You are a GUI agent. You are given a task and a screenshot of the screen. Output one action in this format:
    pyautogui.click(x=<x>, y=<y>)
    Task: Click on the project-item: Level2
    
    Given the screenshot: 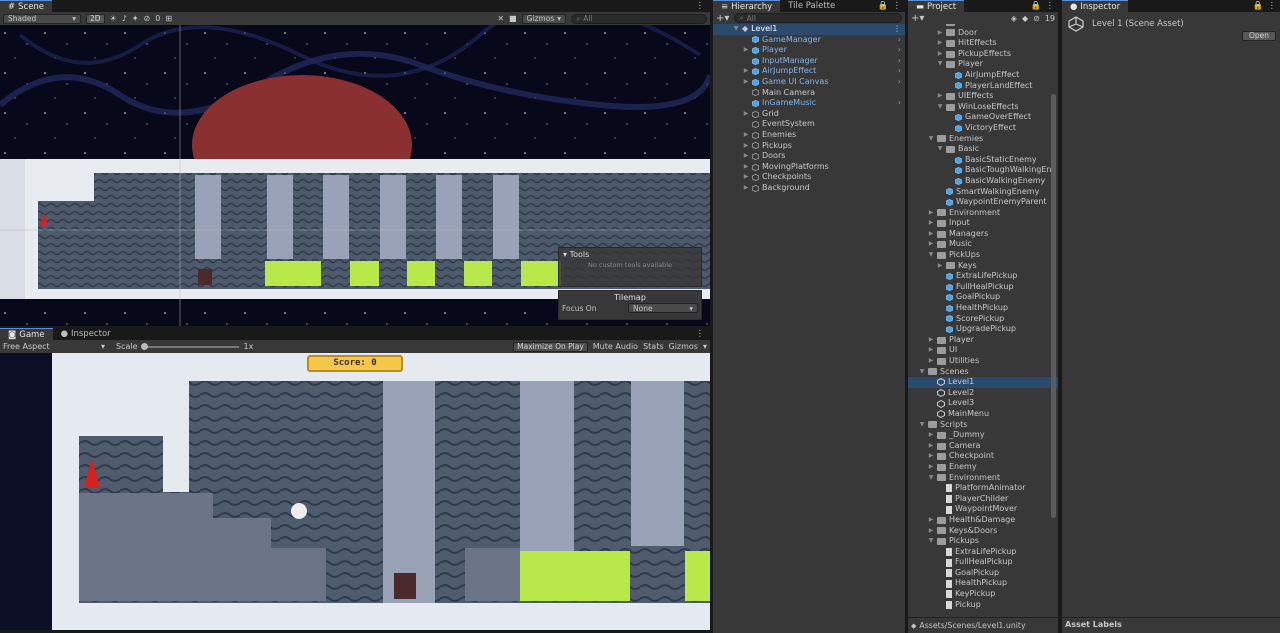 What is the action you would take?
    pyautogui.click(x=983, y=393)
    